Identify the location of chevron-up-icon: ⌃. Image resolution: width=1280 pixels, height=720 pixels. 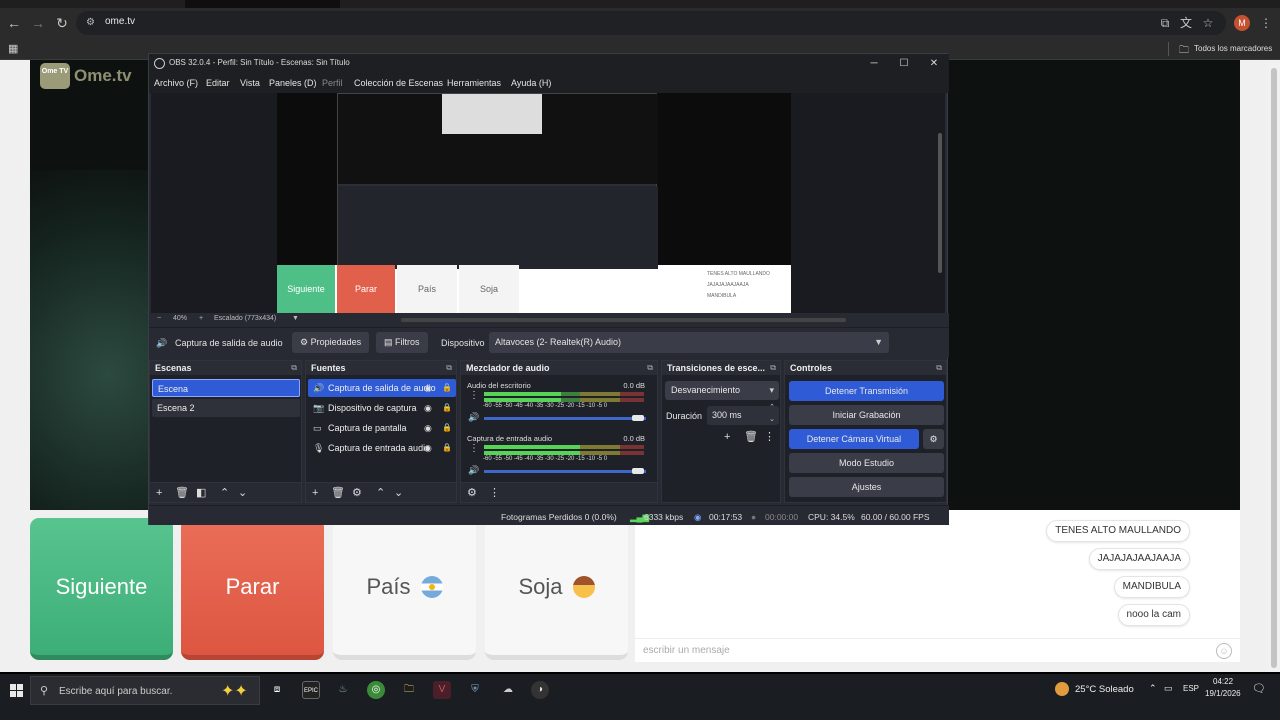
(1153, 688).